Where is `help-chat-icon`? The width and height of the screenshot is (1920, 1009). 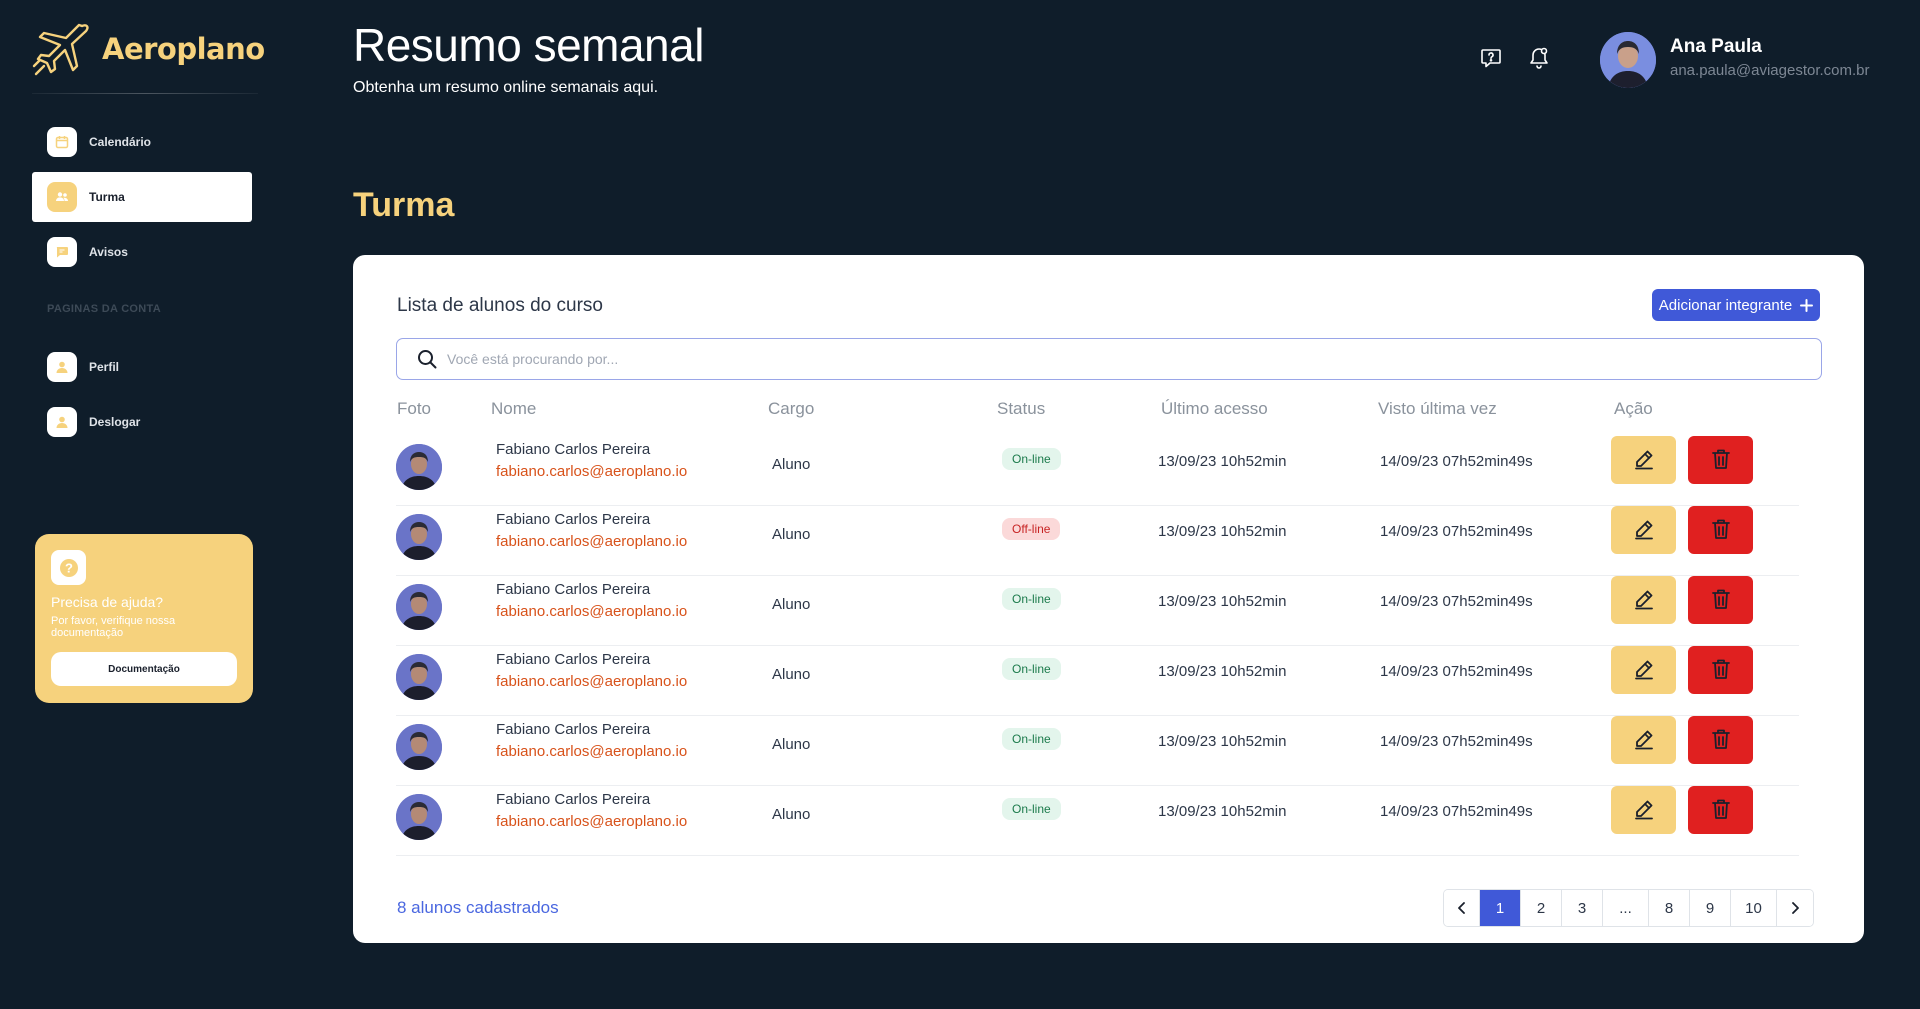
help-chat-icon is located at coordinates (1491, 58).